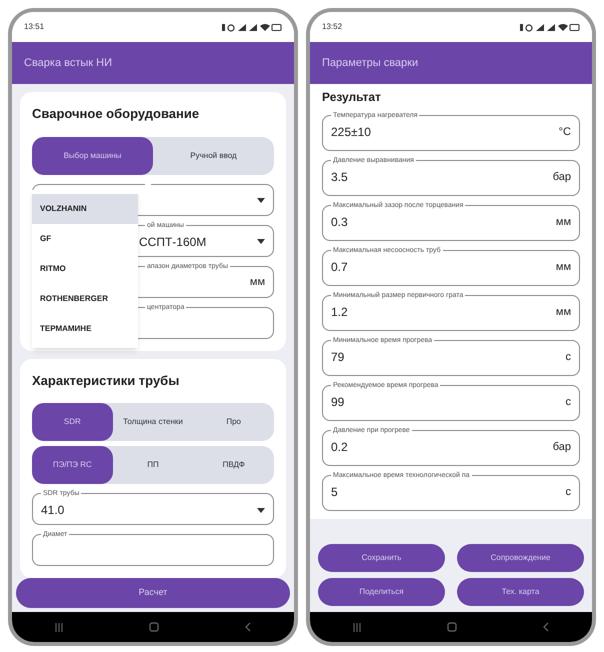  What do you see at coordinates (520, 592) in the screenshot?
I see `action-button: Тех. карта` at bounding box center [520, 592].